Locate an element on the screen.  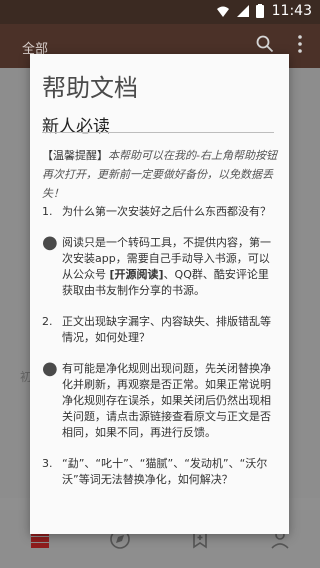
wifi-icon is located at coordinates (222, 11).